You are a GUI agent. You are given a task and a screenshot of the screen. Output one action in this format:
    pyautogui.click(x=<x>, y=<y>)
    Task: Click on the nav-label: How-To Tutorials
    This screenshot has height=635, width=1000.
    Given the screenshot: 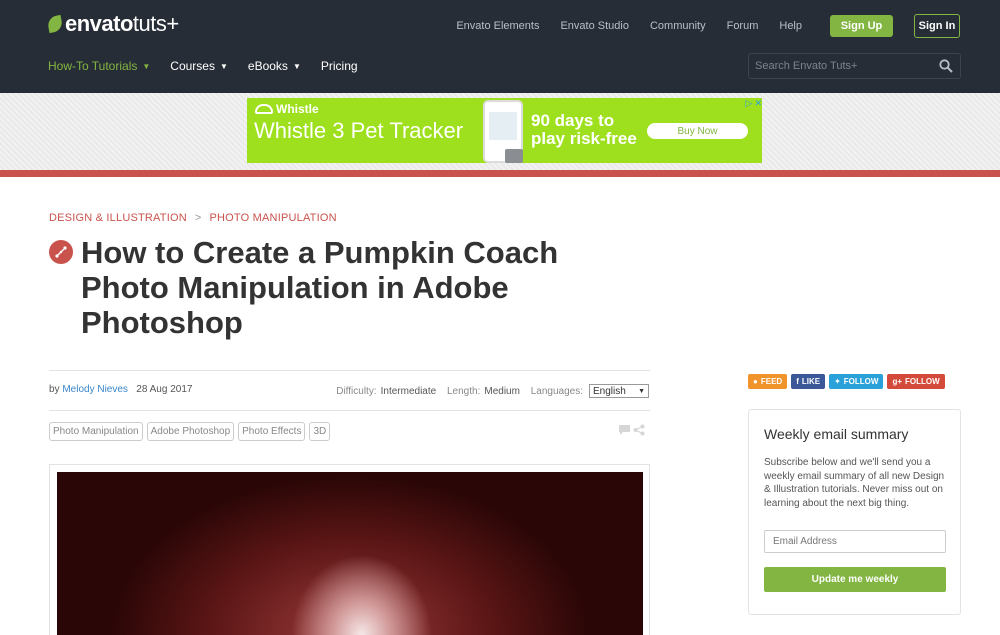 What is the action you would take?
    pyautogui.click(x=93, y=66)
    